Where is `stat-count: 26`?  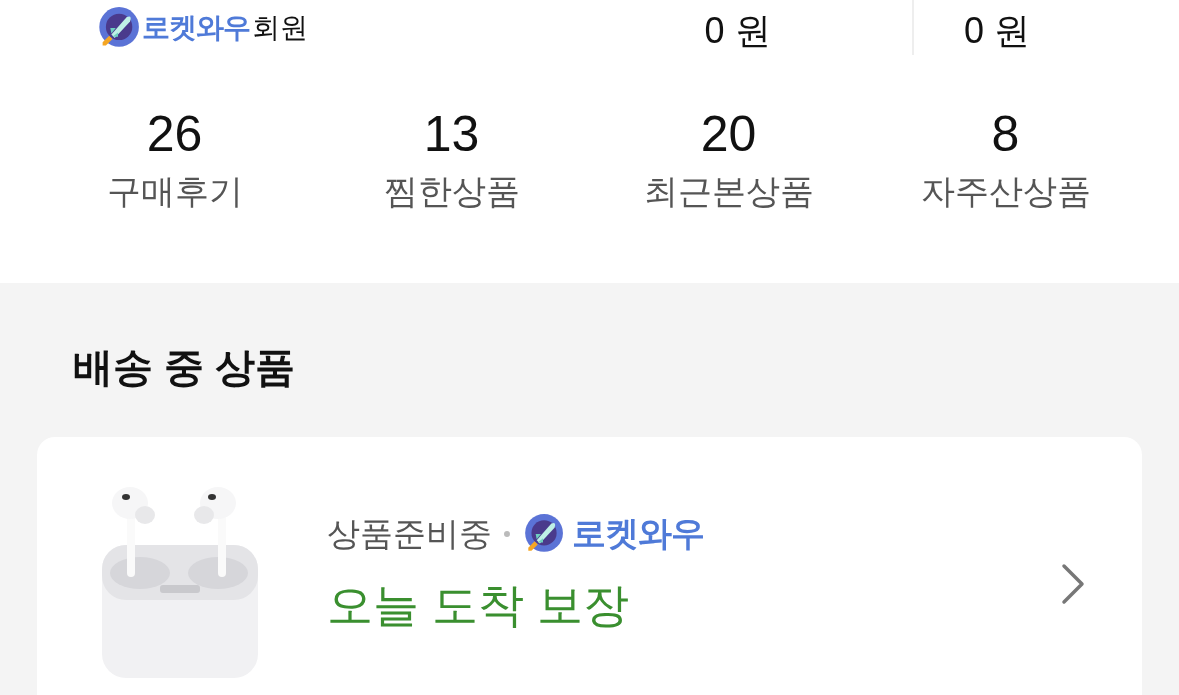
stat-count: 26 is located at coordinates (174, 134).